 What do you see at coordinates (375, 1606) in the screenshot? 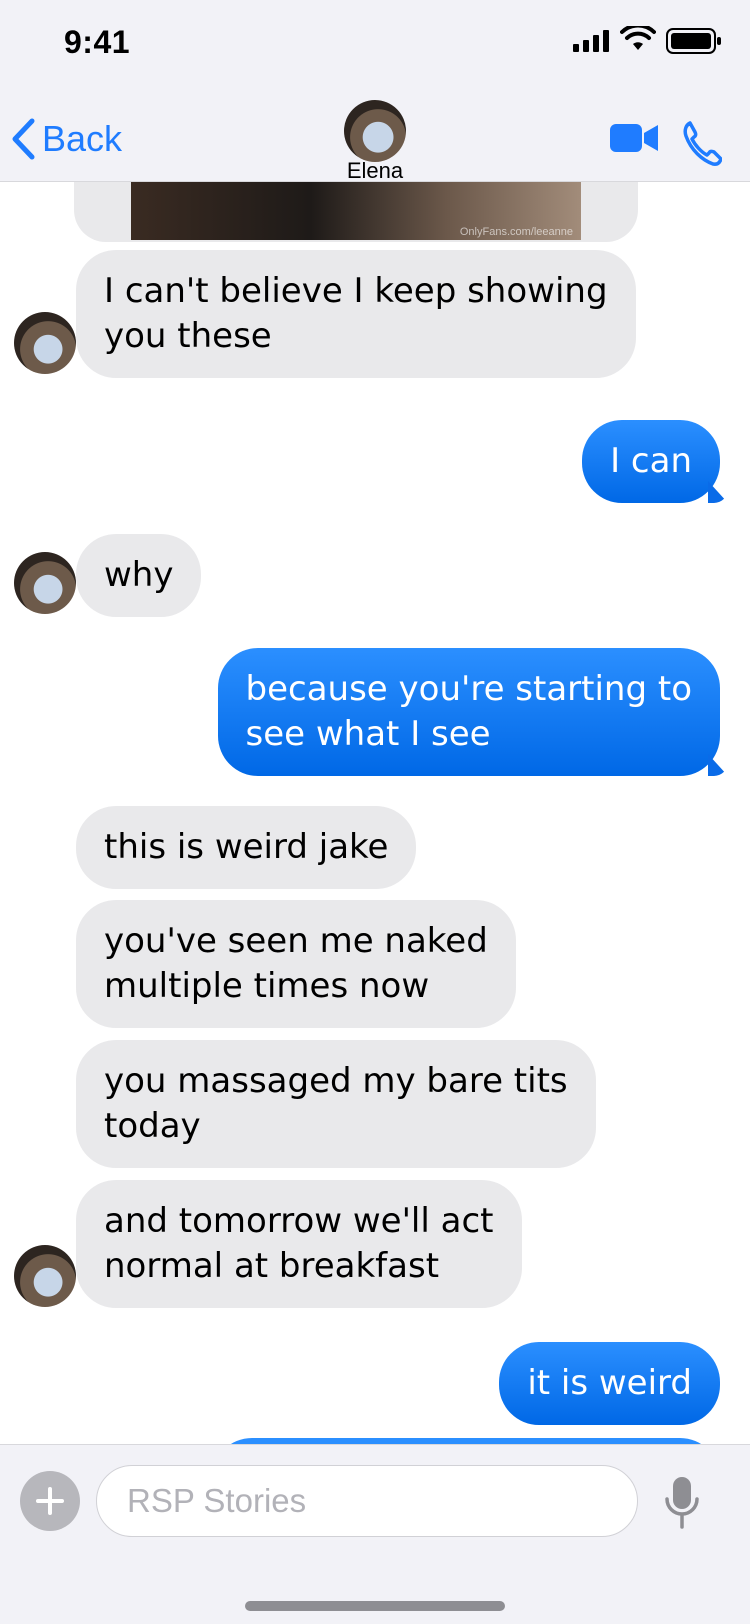
I see `home-indicator` at bounding box center [375, 1606].